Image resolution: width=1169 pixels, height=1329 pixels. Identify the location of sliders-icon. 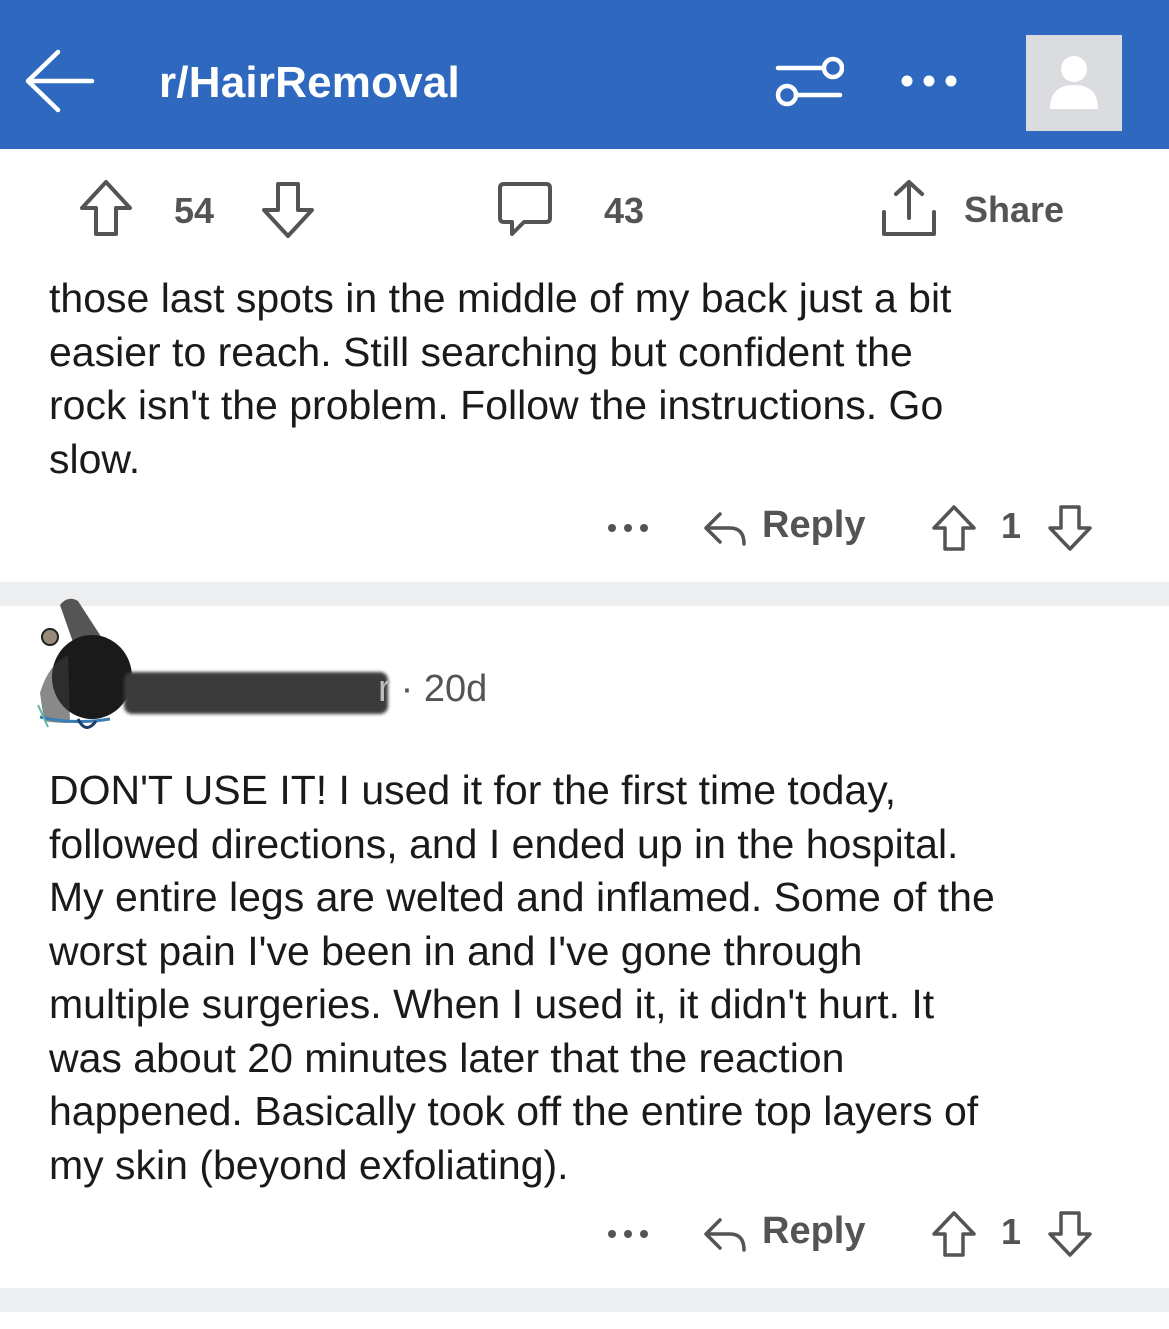
(809, 82).